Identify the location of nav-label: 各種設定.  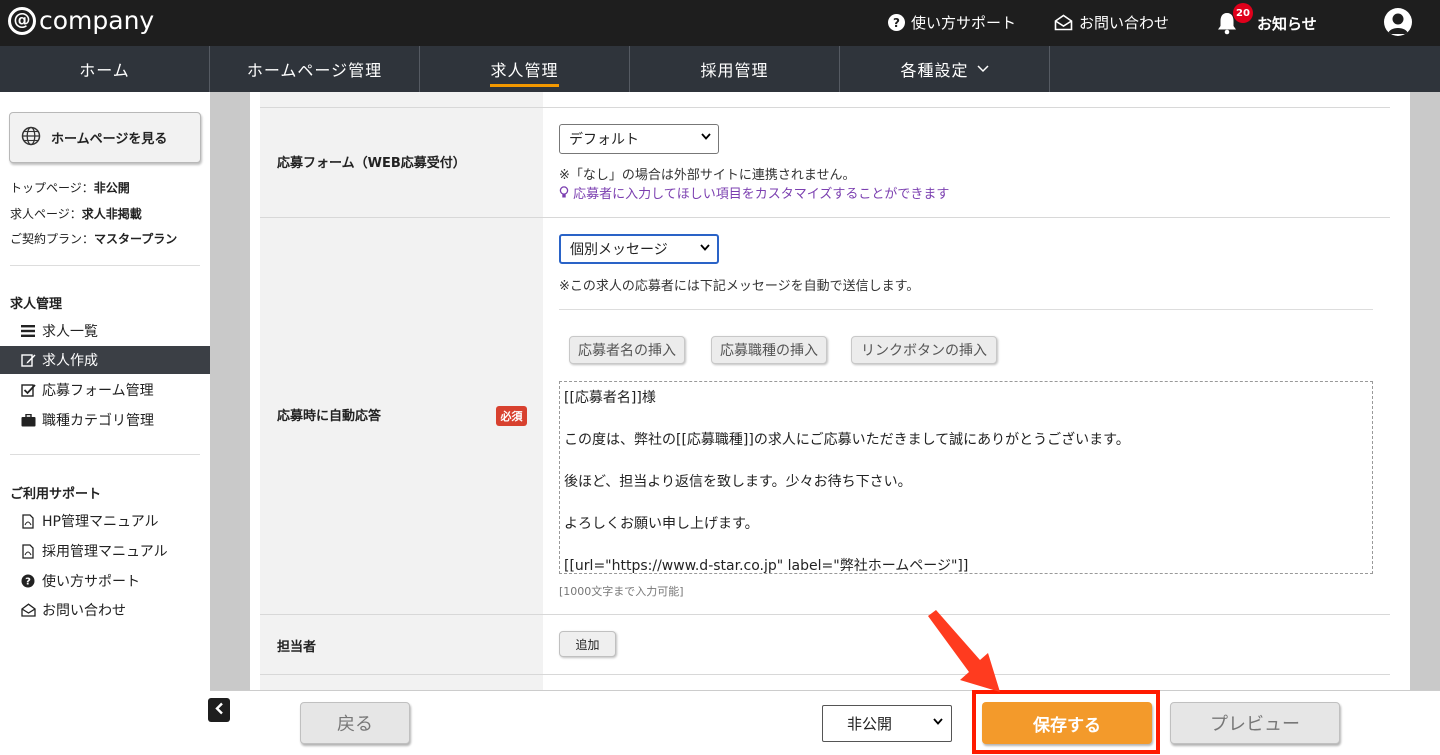
(934, 70).